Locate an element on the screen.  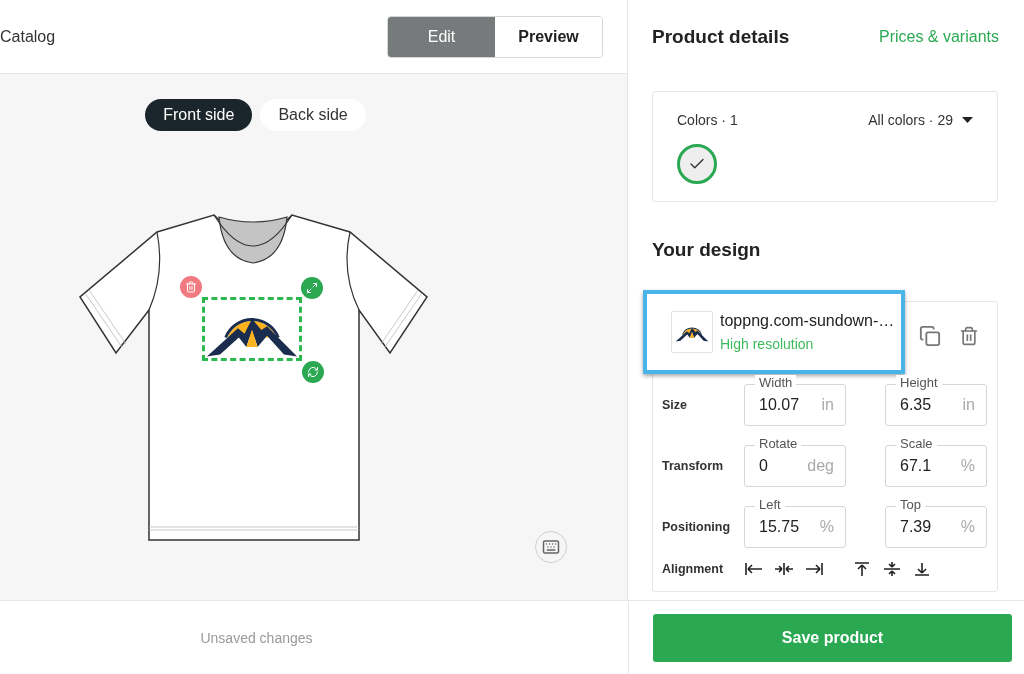
design-file-item: toppng.com-sundown-… High resolution is located at coordinates (774, 332).